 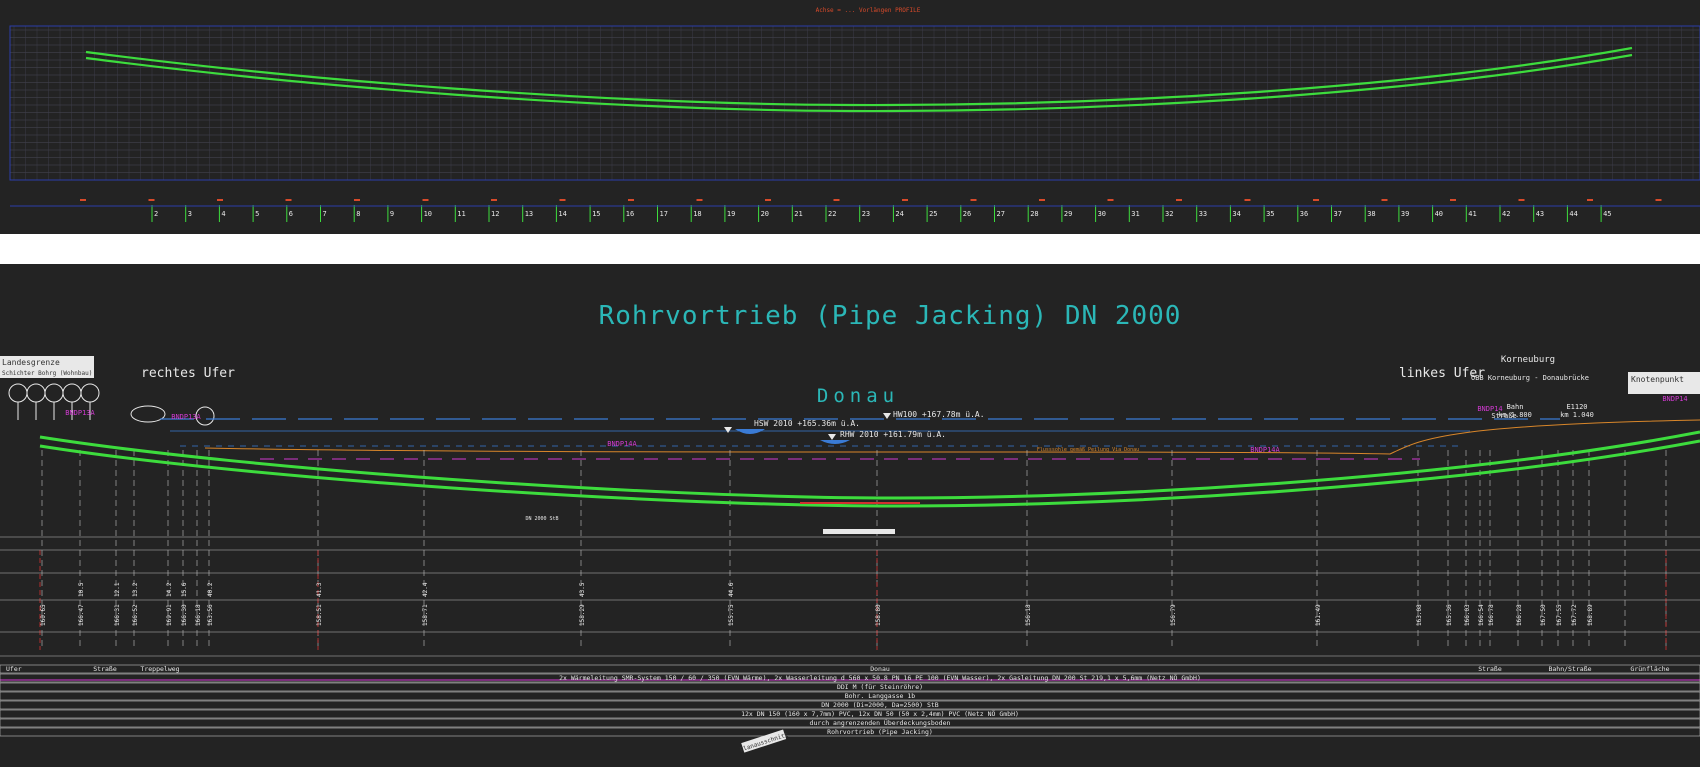 What do you see at coordinates (868, 10) in the screenshot?
I see `overview-header: Achse = ... Vorlängen PROFILE` at bounding box center [868, 10].